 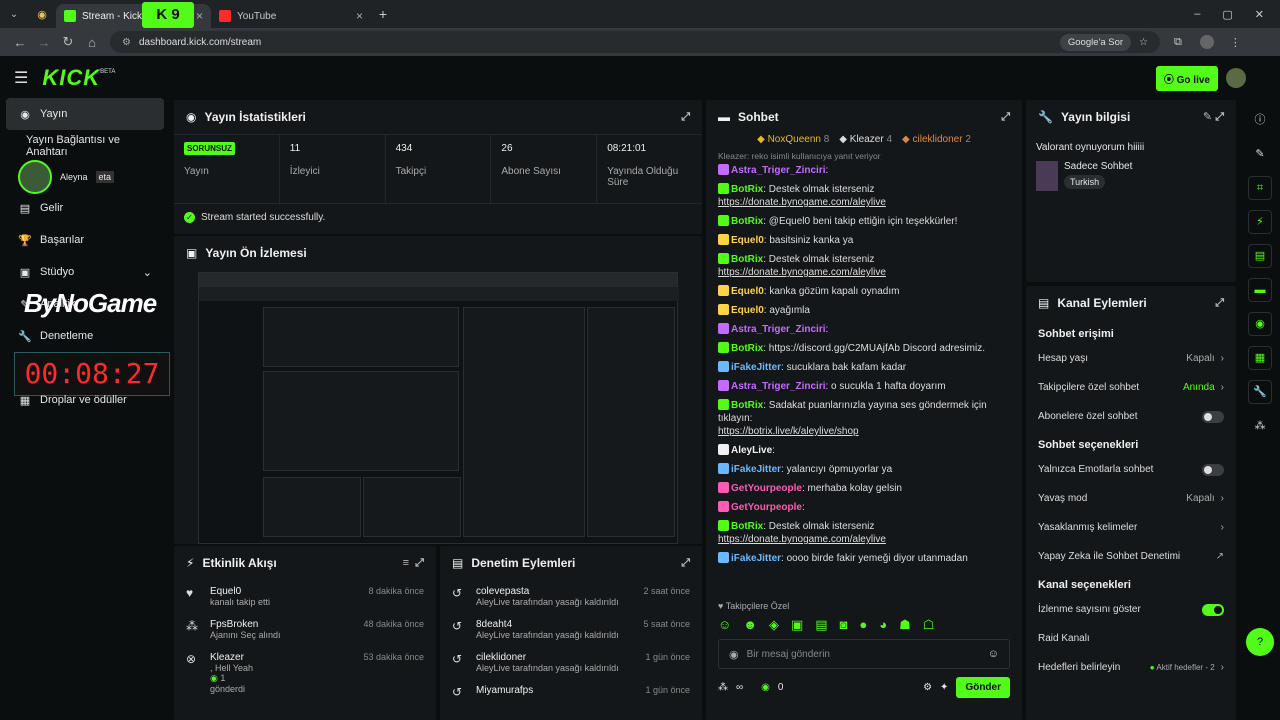 I want to click on stream-preview-video, so click(x=438, y=408).